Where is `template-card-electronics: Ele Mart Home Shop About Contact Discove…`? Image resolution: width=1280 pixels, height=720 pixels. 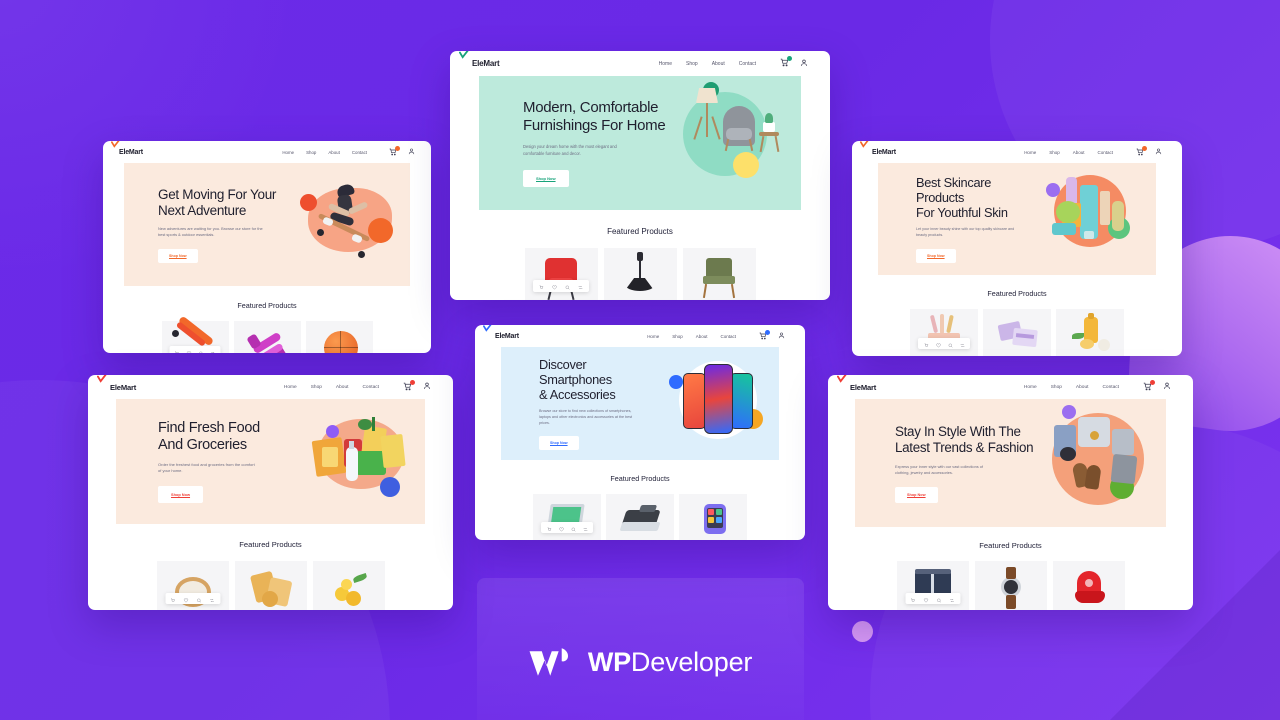
template-card-electronics: Ele Mart Home Shop About Contact Discove… is located at coordinates (640, 432).